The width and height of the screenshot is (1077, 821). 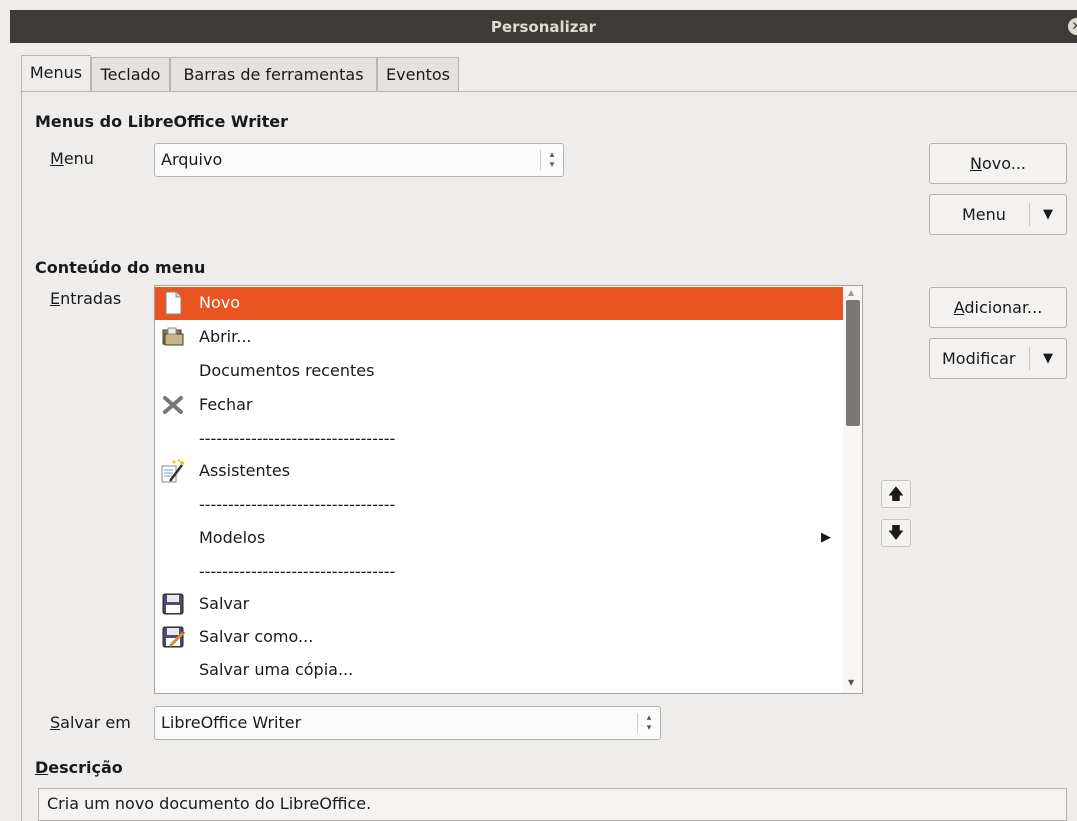 I want to click on move-up-button: 🡅, so click(x=896, y=494).